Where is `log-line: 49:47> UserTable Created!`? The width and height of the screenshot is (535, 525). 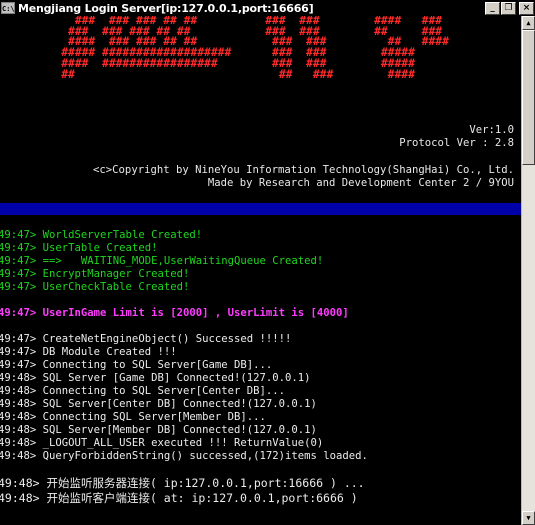
log-line: 49:47> UserTable Created! is located at coordinates (79, 248).